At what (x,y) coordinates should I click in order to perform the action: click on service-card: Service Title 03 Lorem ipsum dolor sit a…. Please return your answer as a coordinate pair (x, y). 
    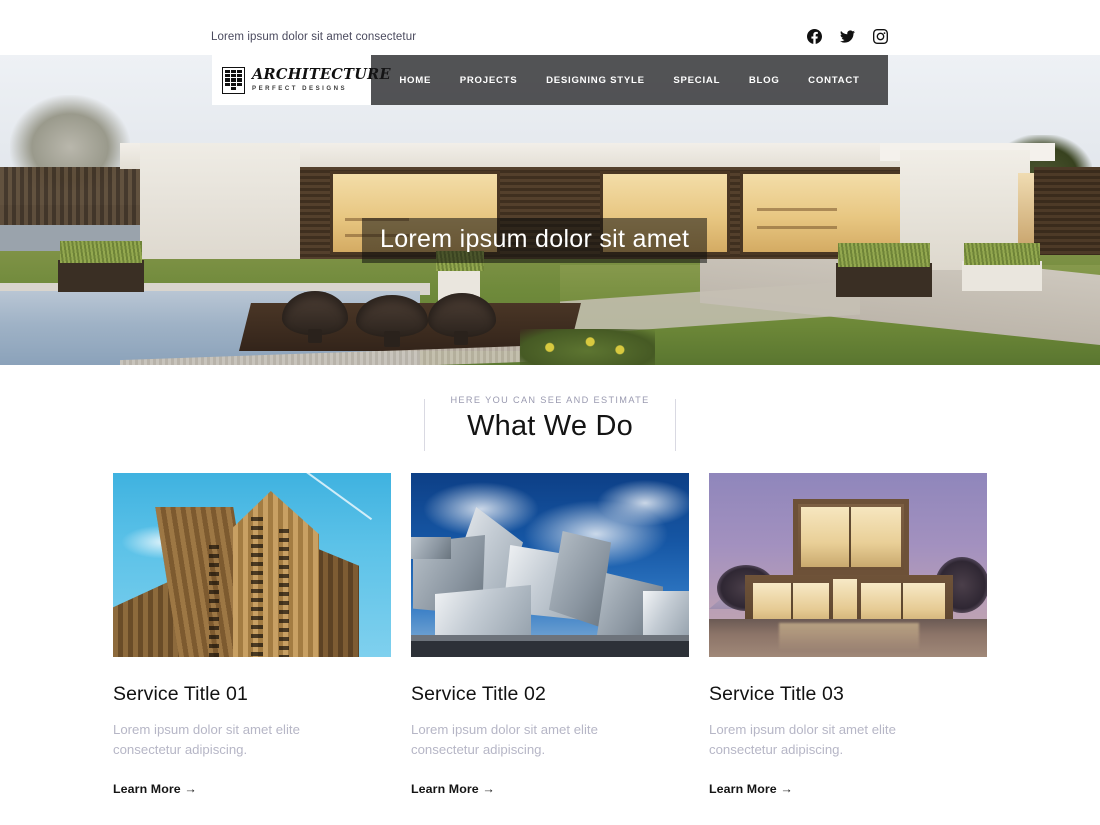
    Looking at the image, I should click on (848, 635).